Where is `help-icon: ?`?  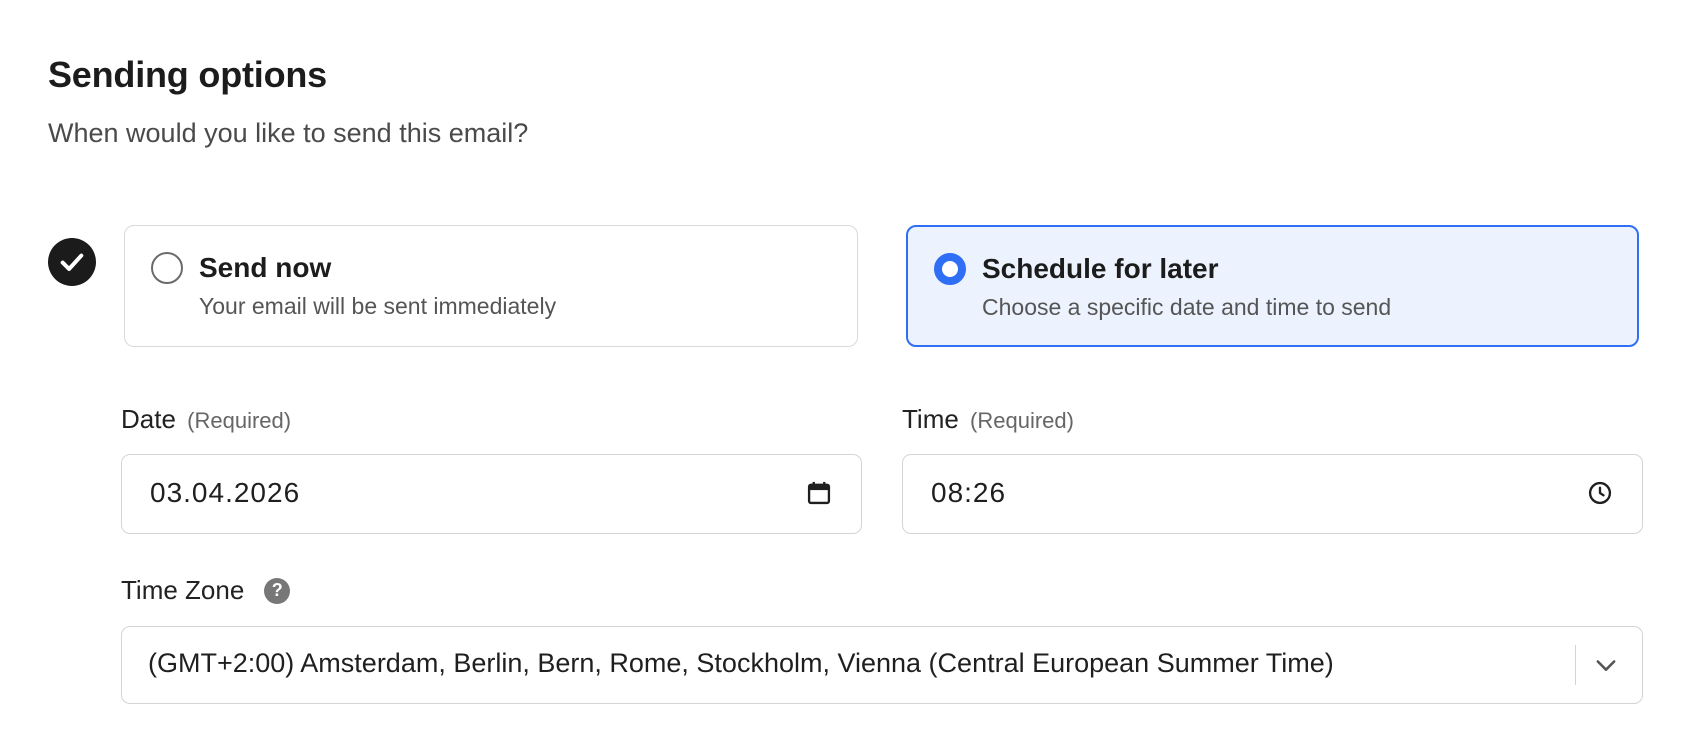 help-icon: ? is located at coordinates (277, 590).